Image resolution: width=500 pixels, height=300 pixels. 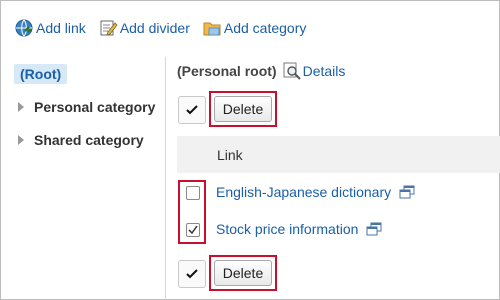 I want to click on add-category-button: Add category, so click(x=254, y=28).